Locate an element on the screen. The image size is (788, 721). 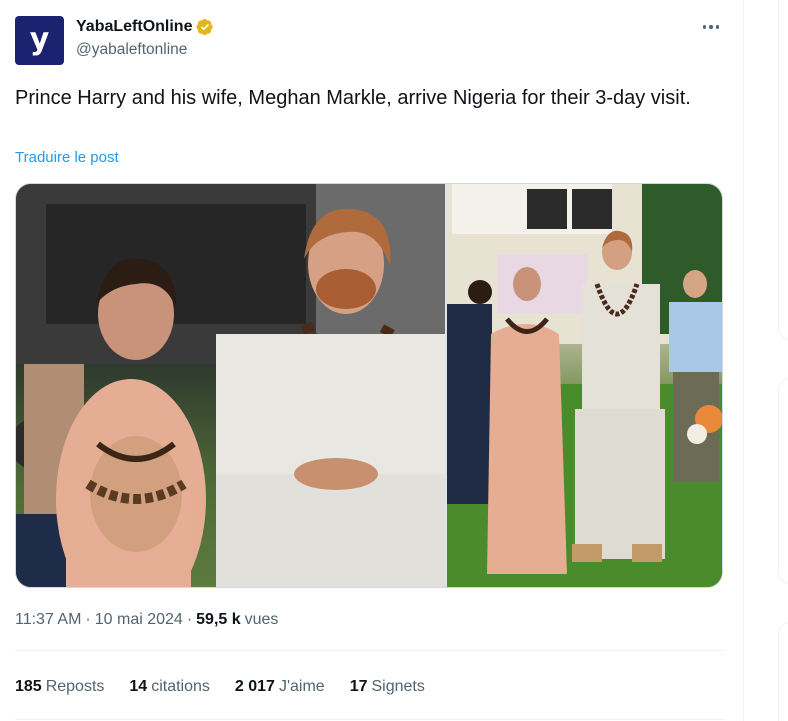
column-border is located at coordinates (743, 360).